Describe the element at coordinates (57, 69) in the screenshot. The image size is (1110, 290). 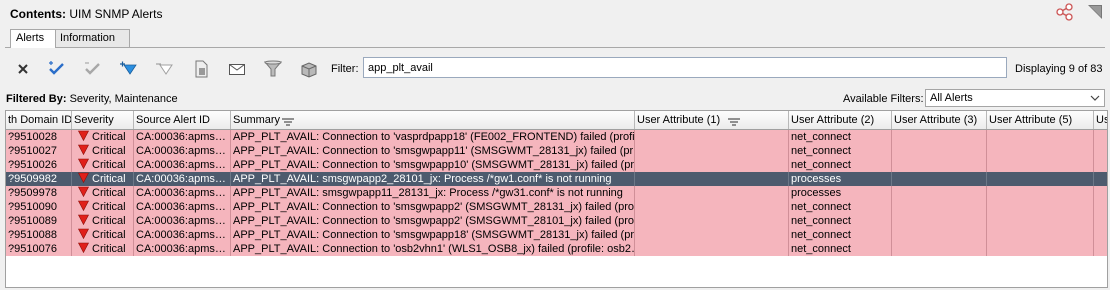
I see `acknowledge-icon` at that location.